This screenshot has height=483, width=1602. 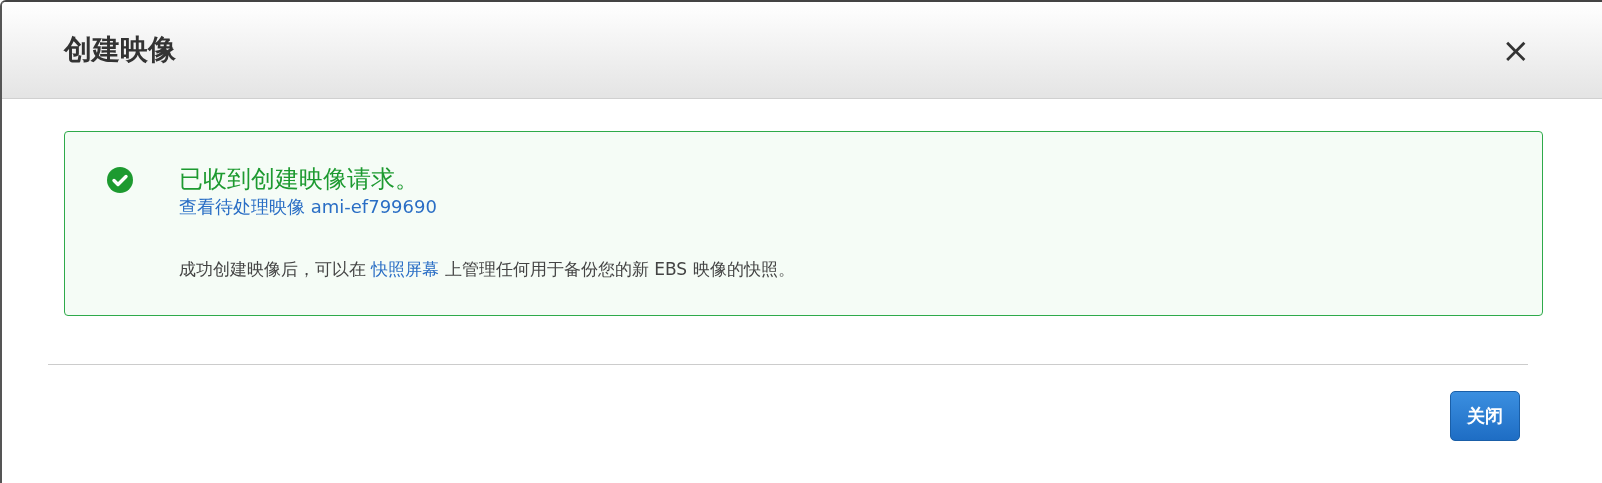 I want to click on snapshot-screen-link: 快照屏幕, so click(x=405, y=269).